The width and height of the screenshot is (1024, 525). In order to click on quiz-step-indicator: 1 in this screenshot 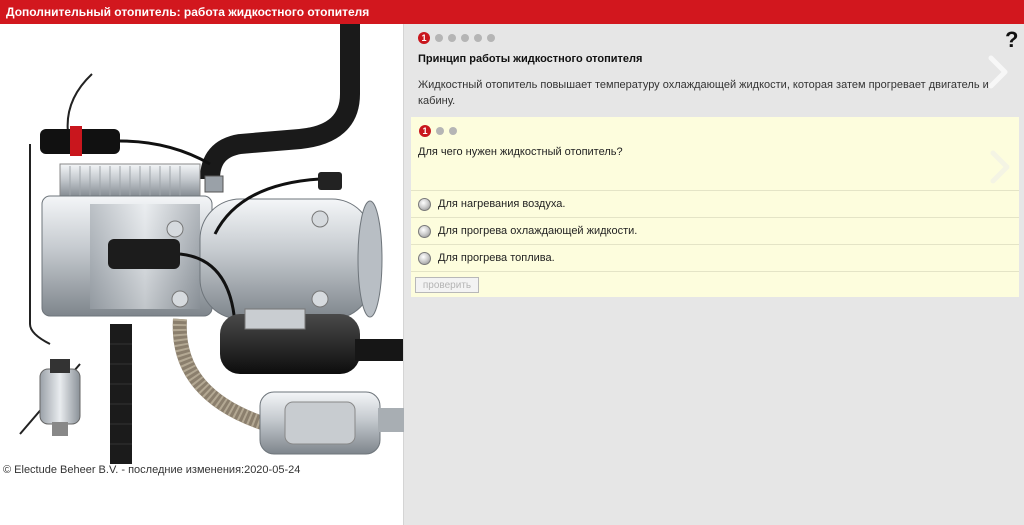, I will do `click(438, 131)`.